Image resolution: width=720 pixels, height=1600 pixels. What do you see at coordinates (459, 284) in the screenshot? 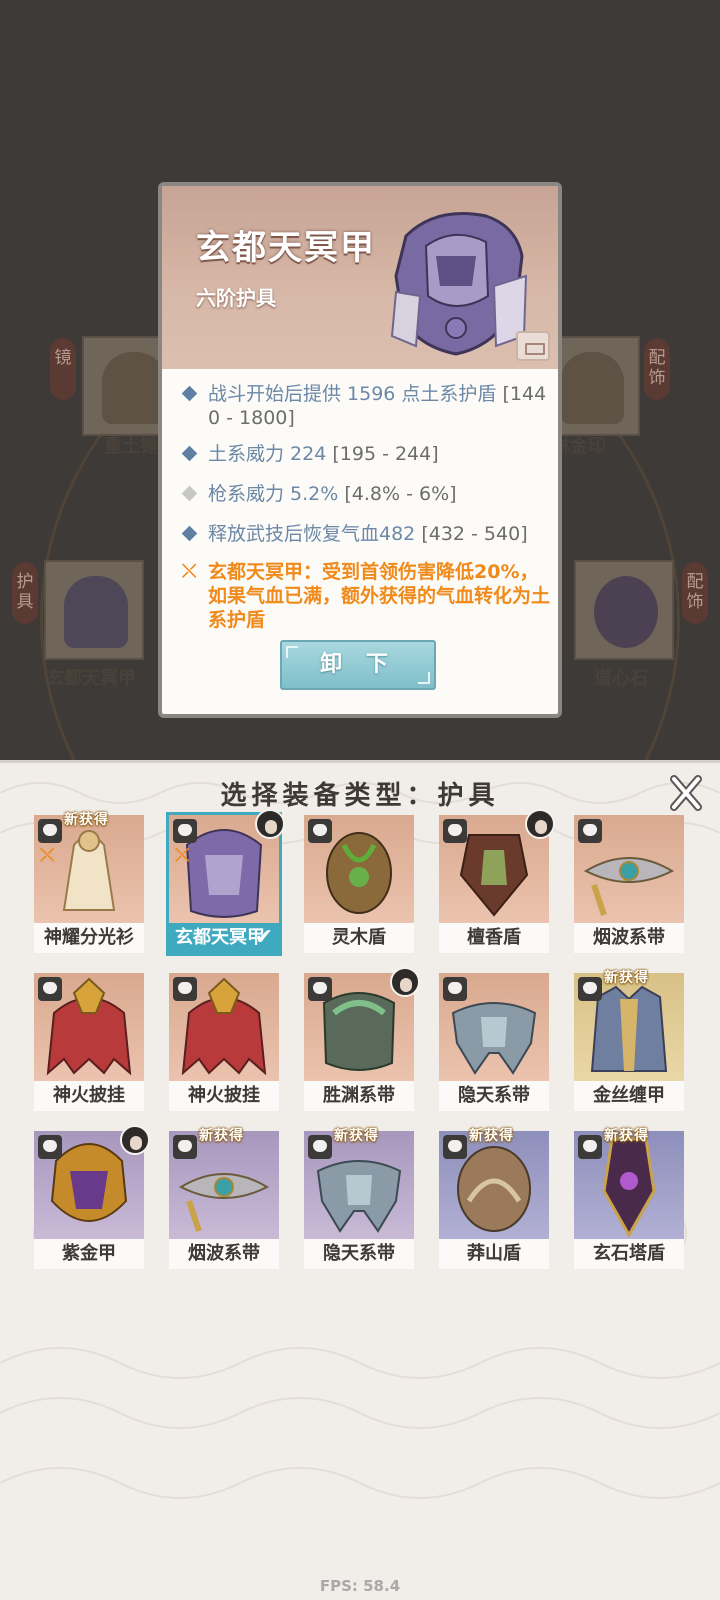
I see `armor-item-image` at bounding box center [459, 284].